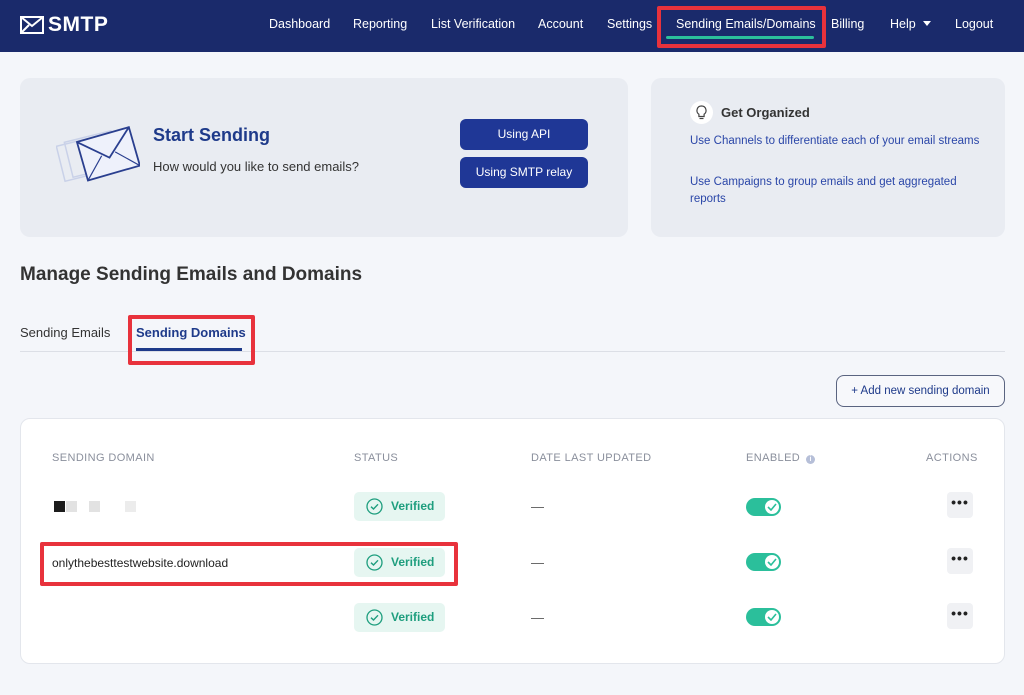  What do you see at coordinates (256, 166) in the screenshot?
I see `start-sending-subtitle: How would you like to send emails?` at bounding box center [256, 166].